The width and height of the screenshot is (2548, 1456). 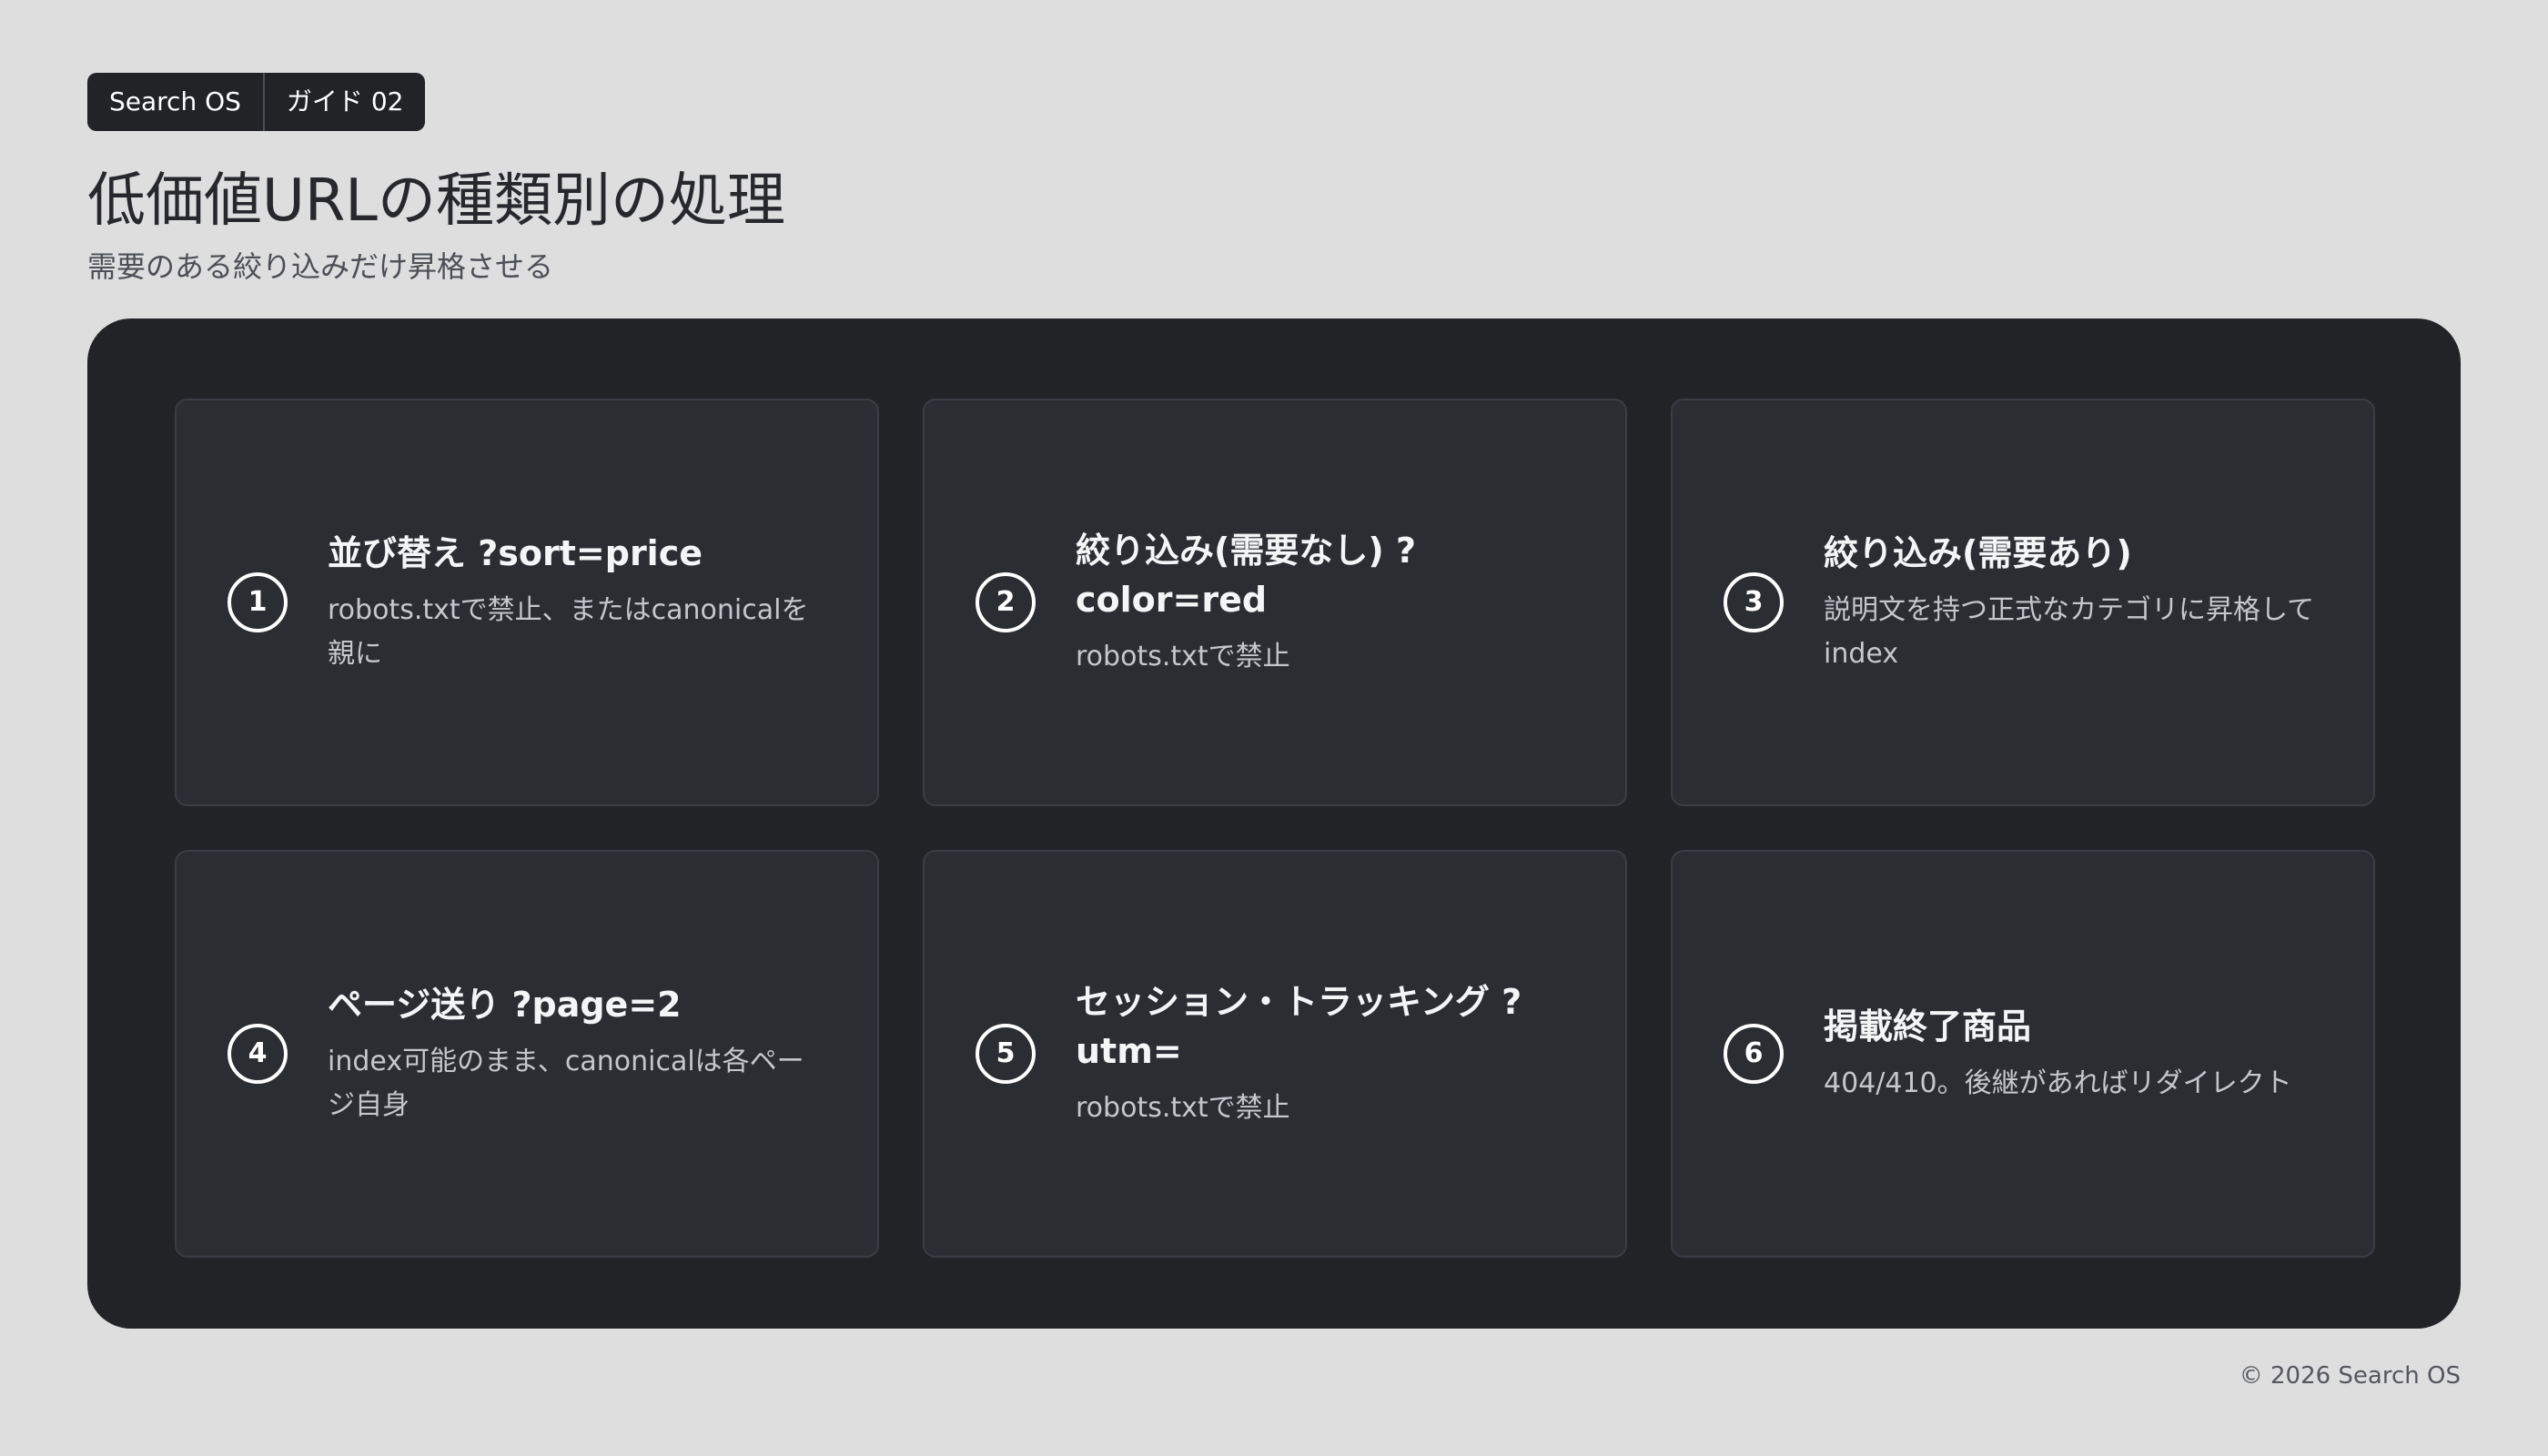 I want to click on card-text: セッション・トラッキング ?utm= robots.txtで禁止, so click(x=1325, y=1054).